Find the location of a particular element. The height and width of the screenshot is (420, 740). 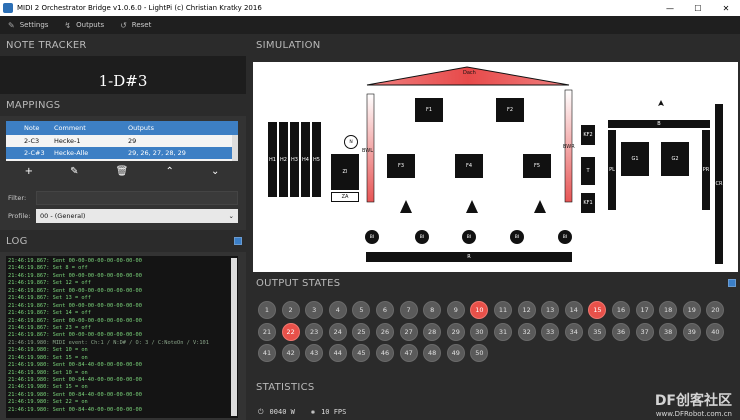

sim-pr: PR is located at coordinates (706, 170).